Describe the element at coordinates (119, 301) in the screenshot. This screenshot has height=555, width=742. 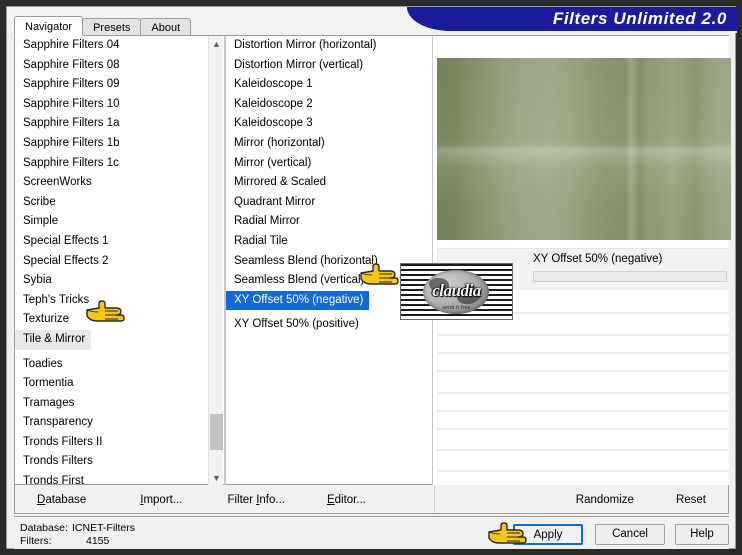
I see `list-item: Teph's Tricks` at that location.